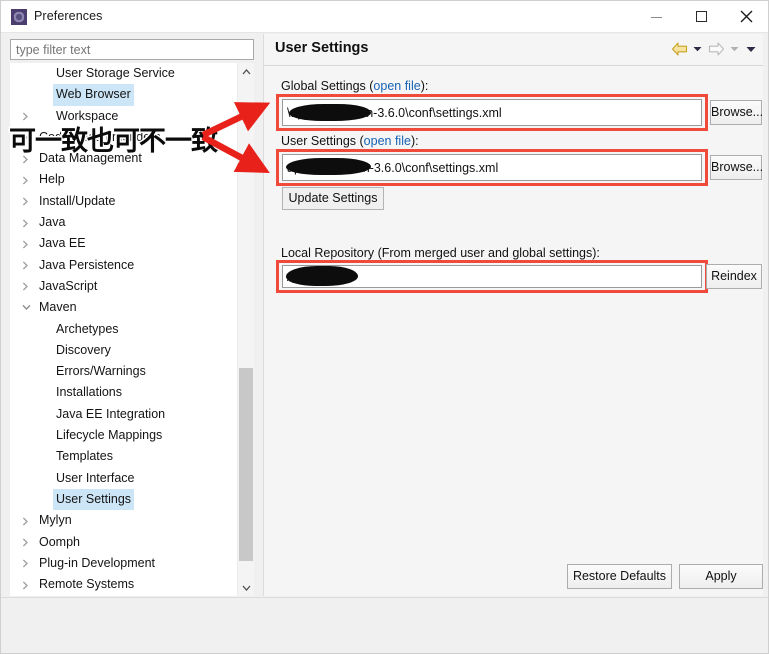 The height and width of the screenshot is (654, 769). I want to click on tree-item-label: Discovery, so click(83, 349).